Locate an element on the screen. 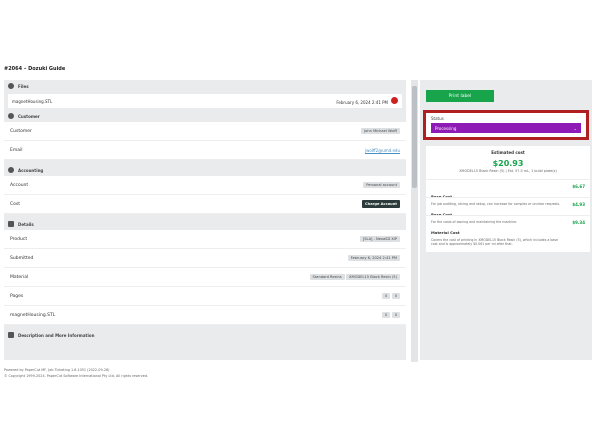  file-pages-row: magnetHousing.STL 0 0 is located at coordinates (205, 315).